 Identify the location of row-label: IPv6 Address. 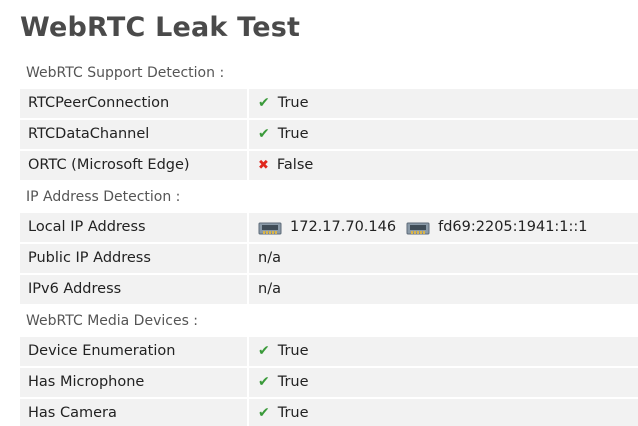
(134, 289).